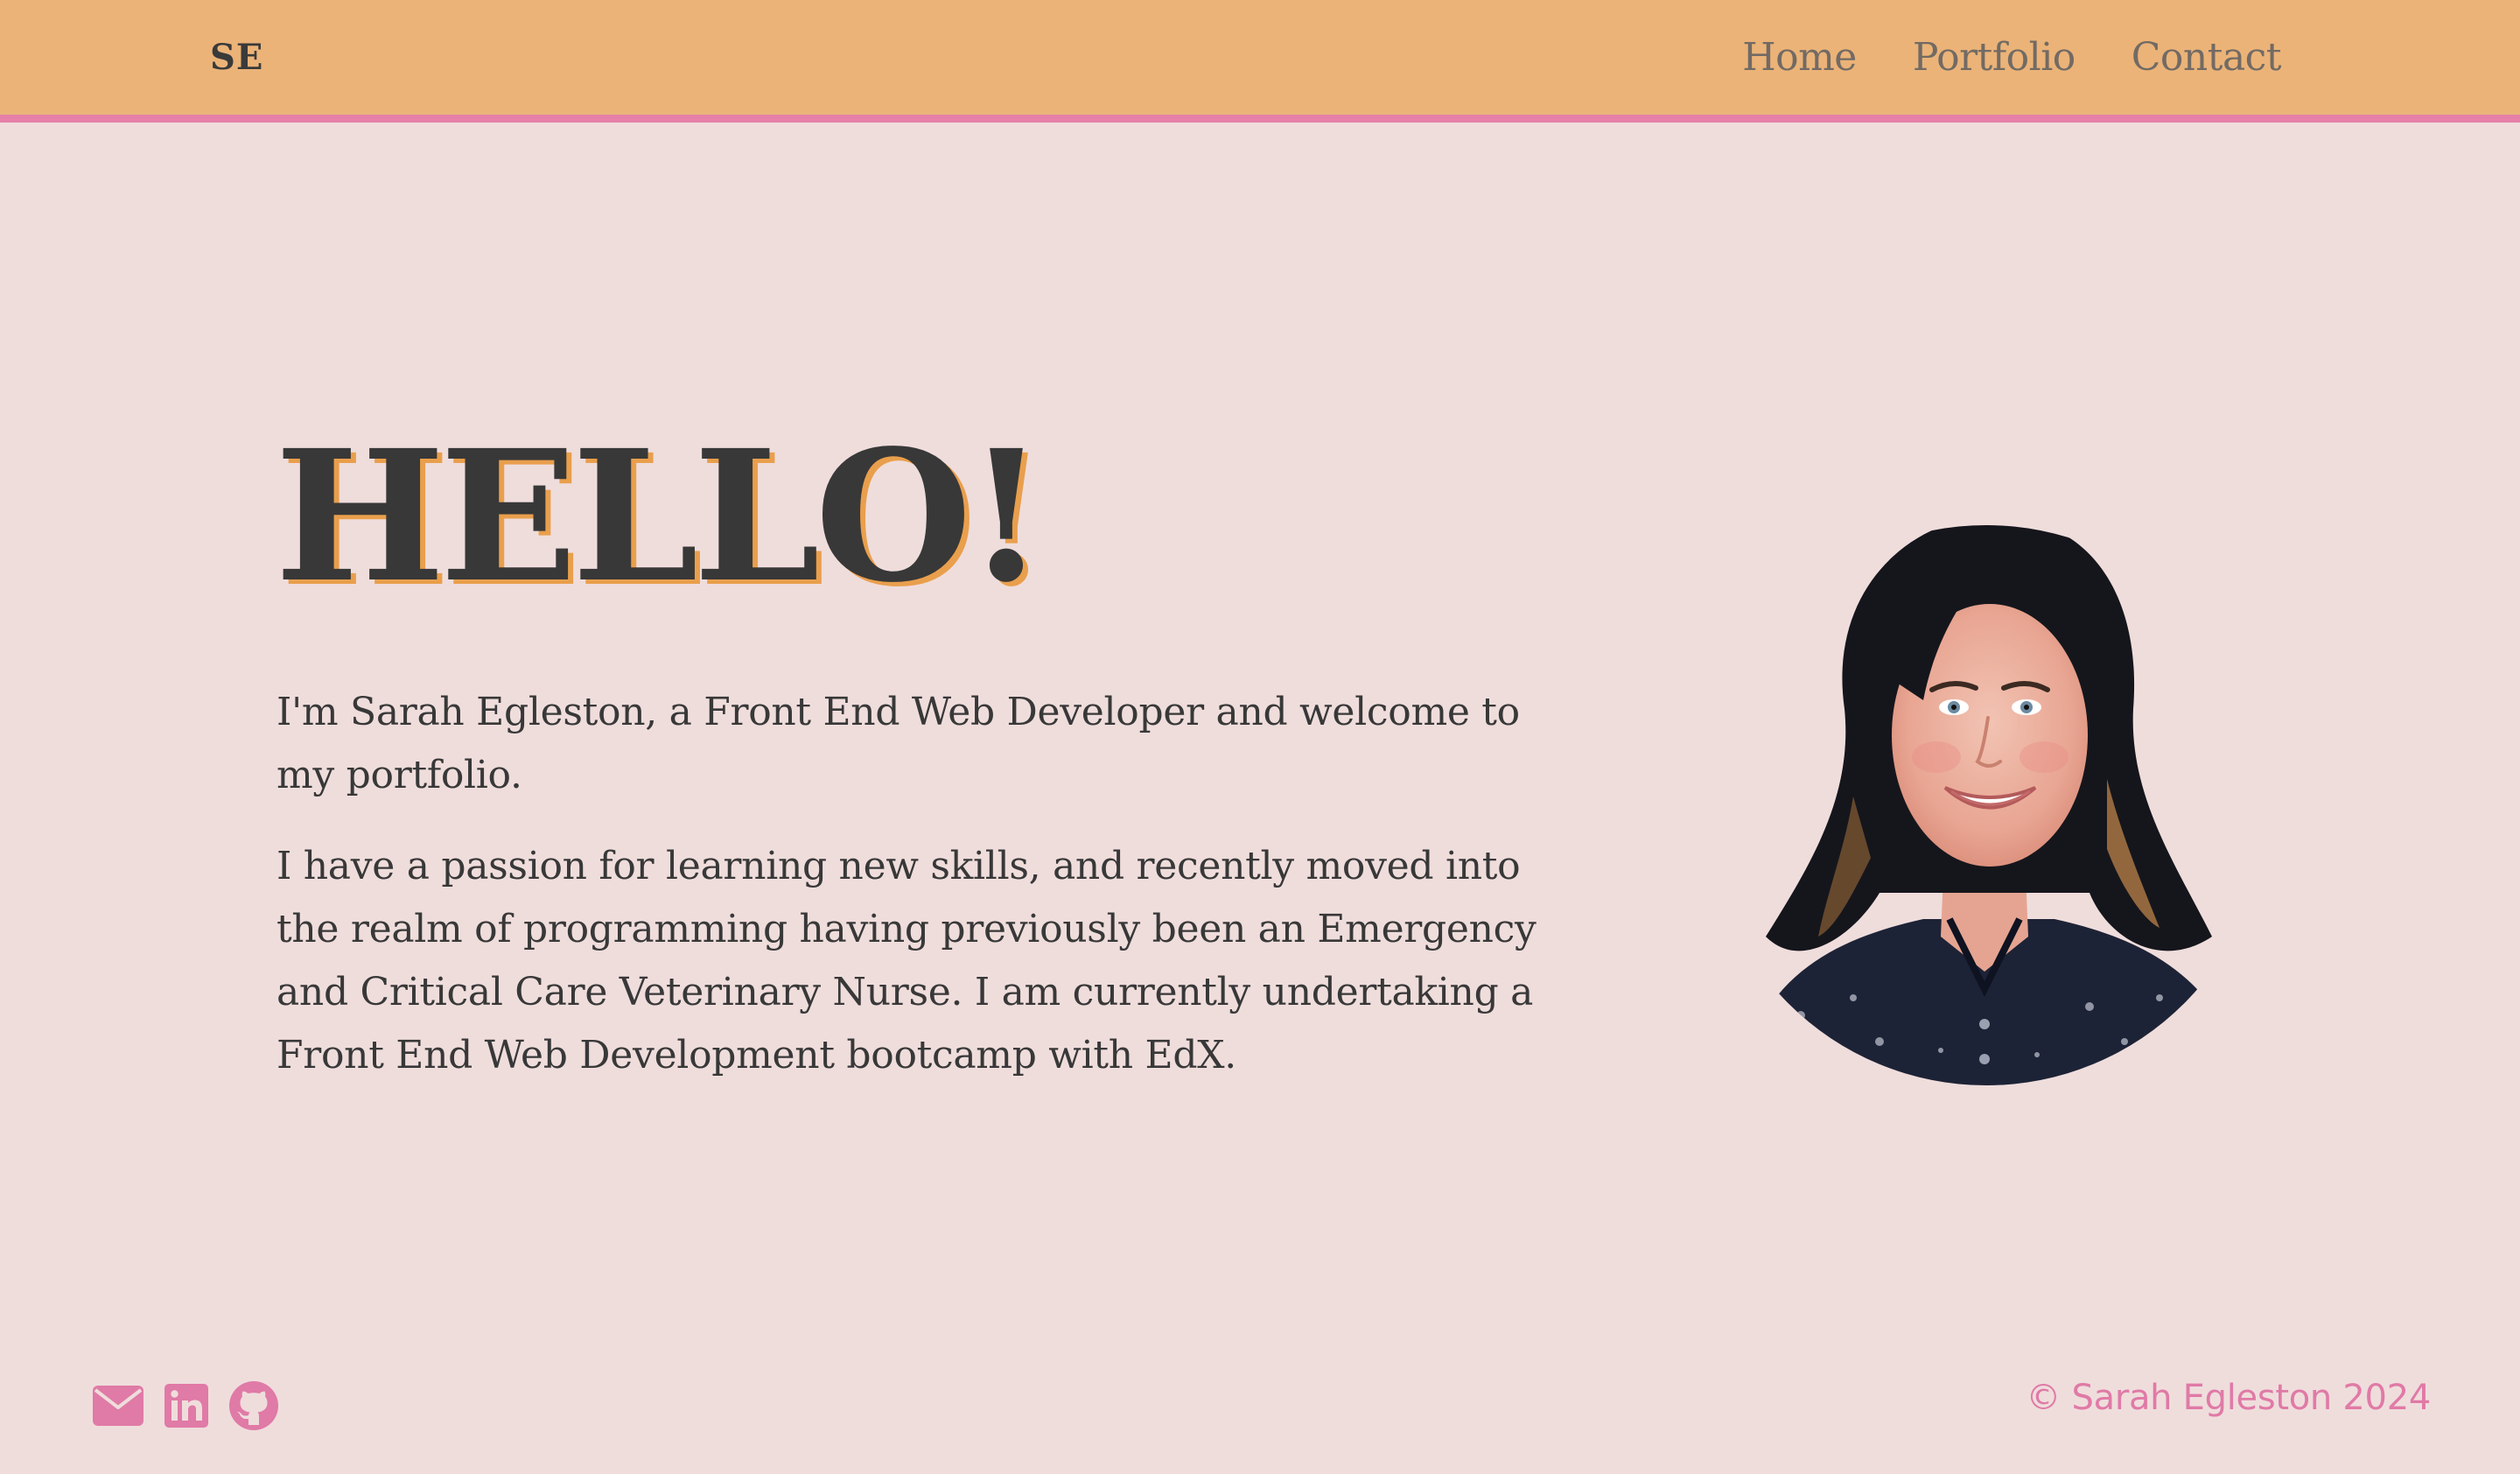  I want to click on github-icon, so click(253, 1405).